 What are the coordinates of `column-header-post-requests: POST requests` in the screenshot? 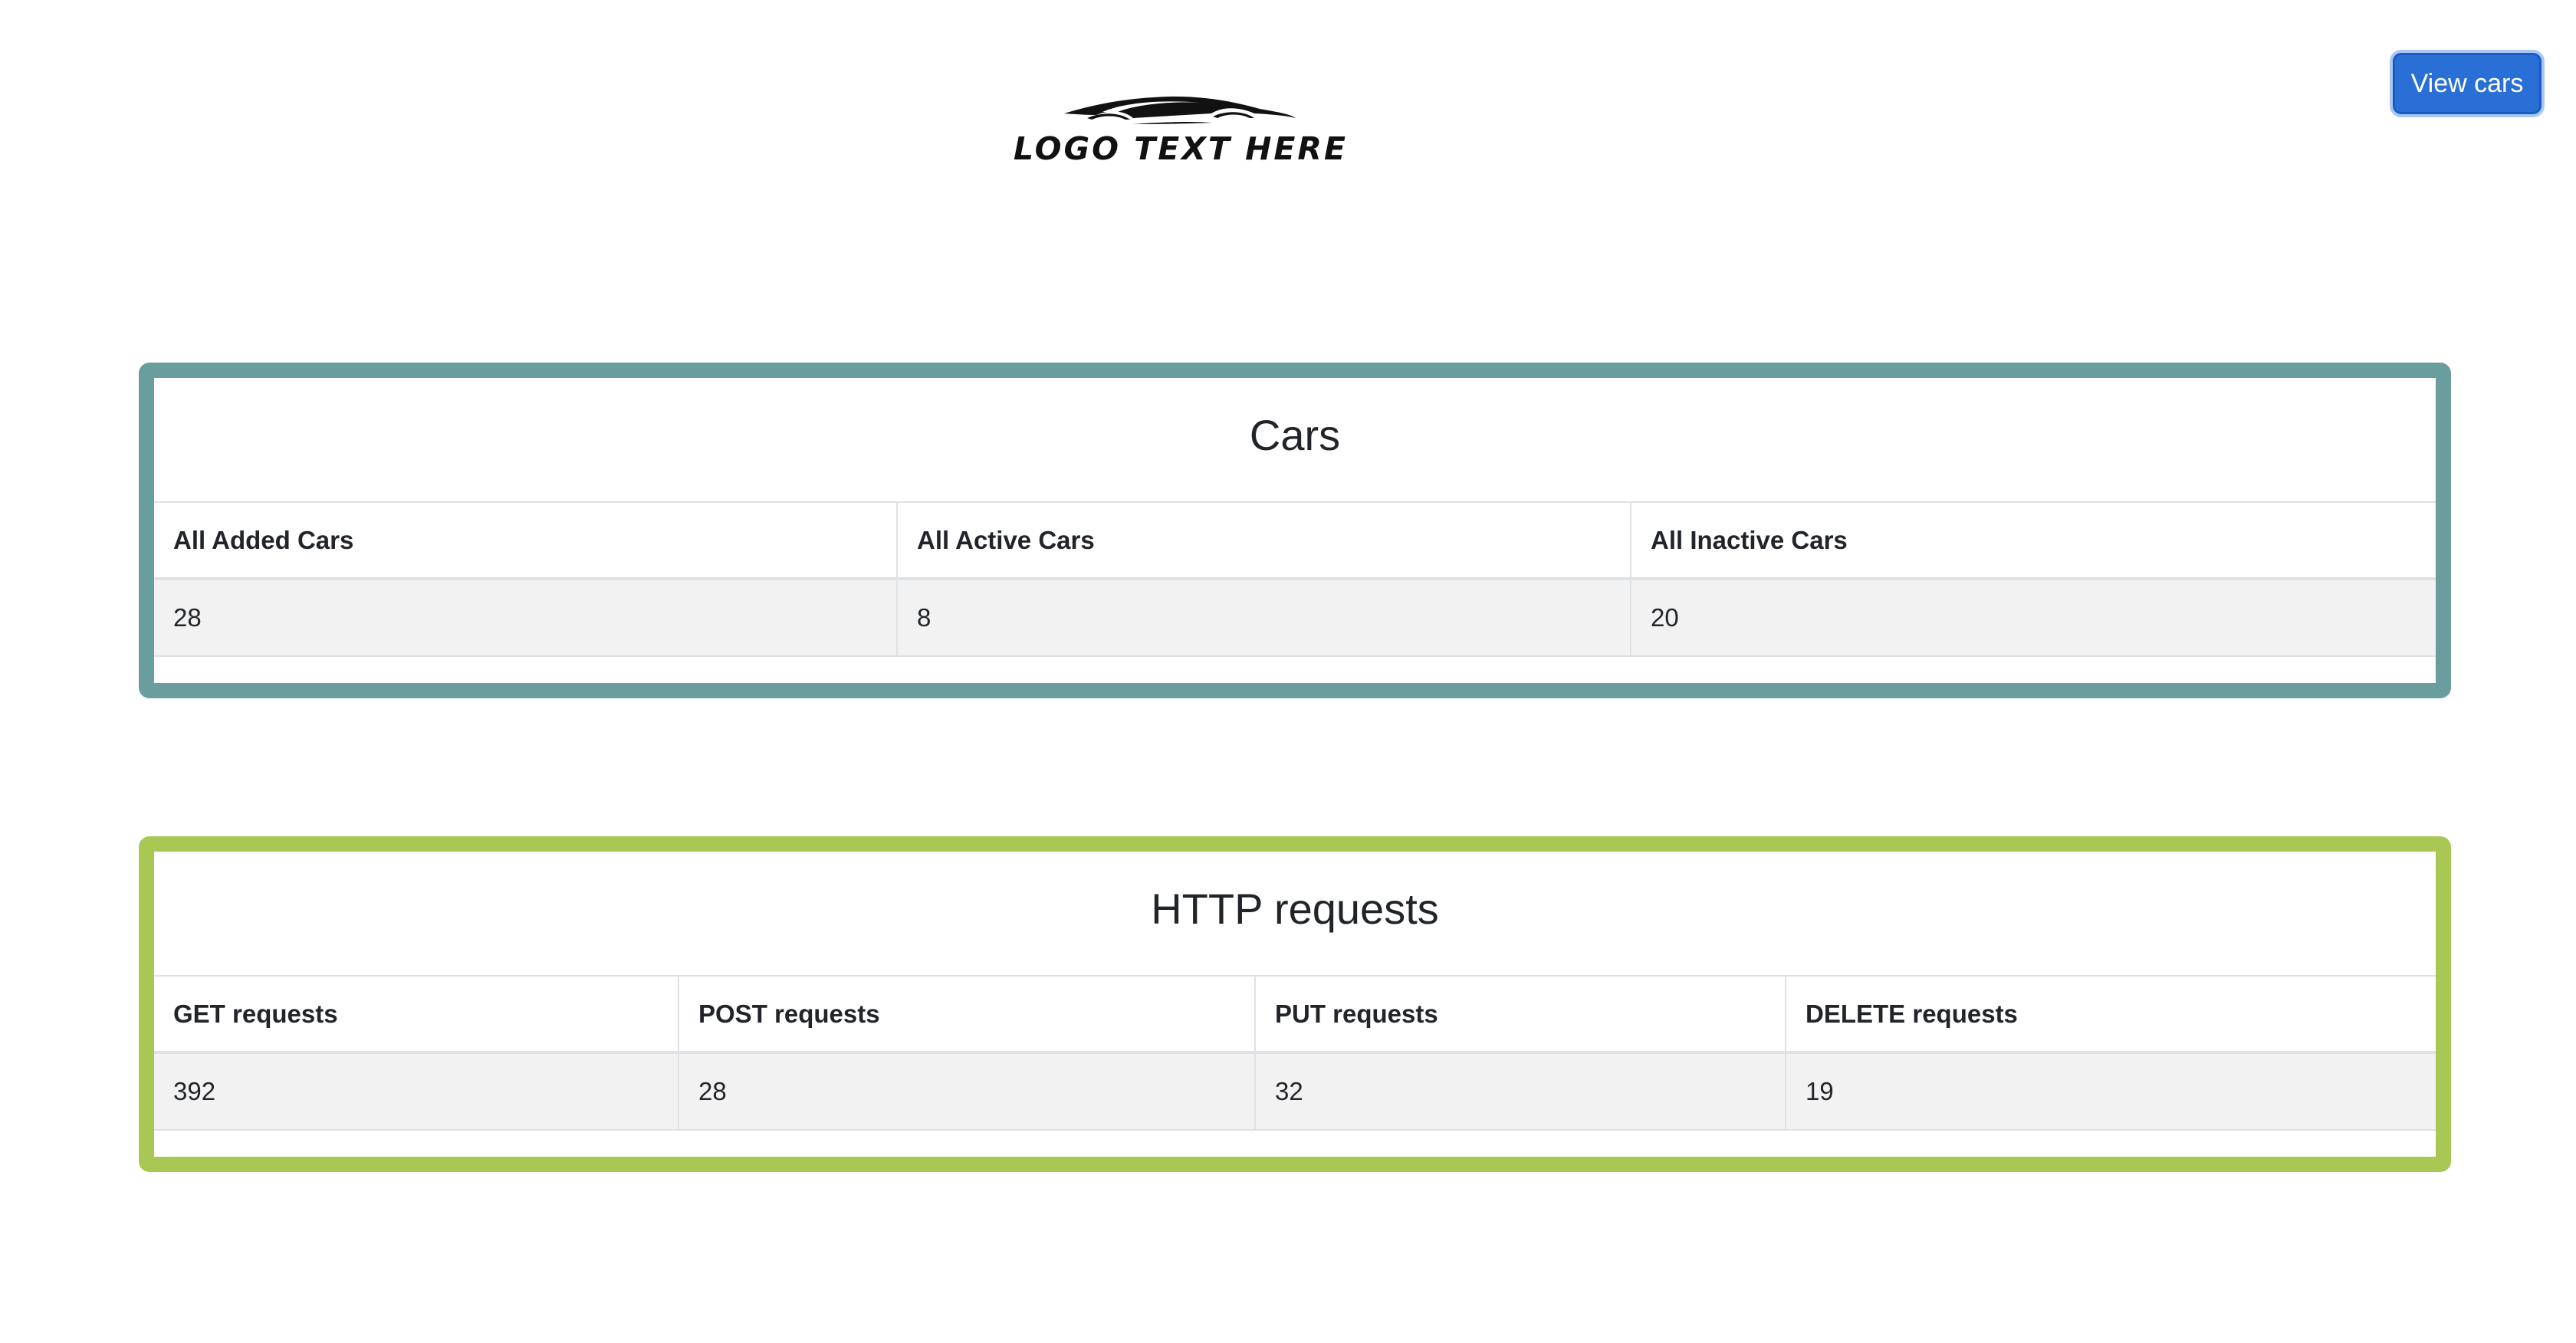 It's located at (967, 1016).